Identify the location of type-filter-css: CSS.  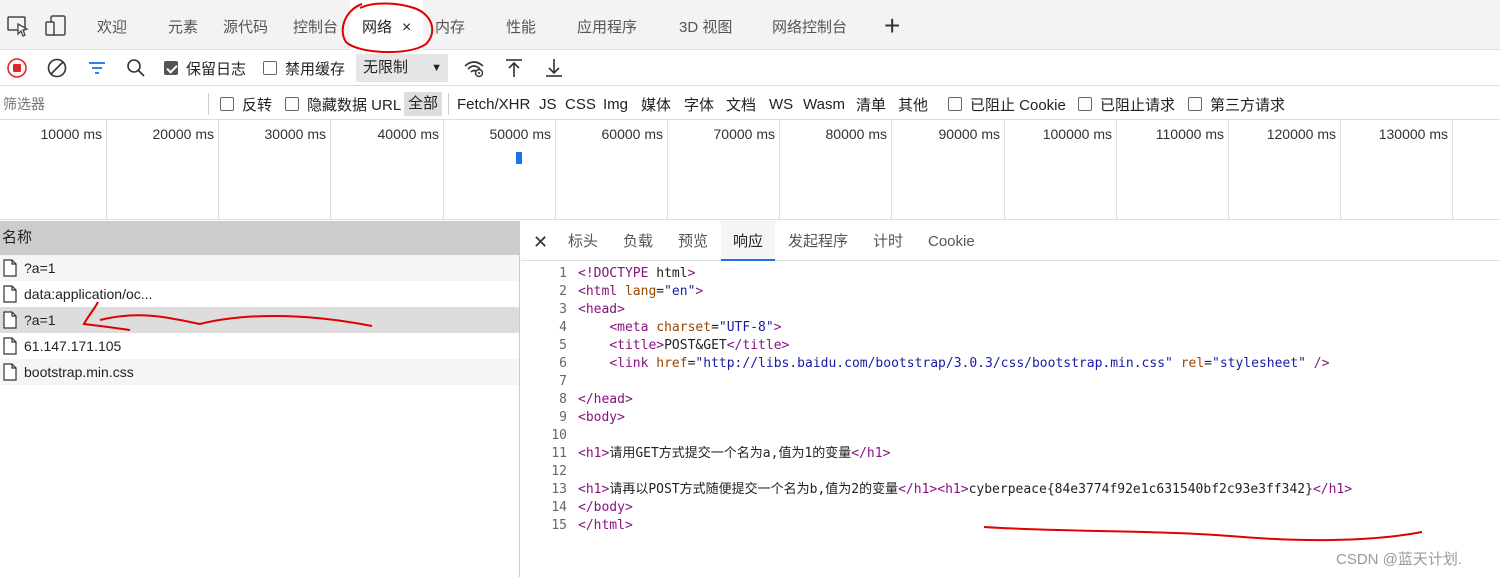
(580, 104).